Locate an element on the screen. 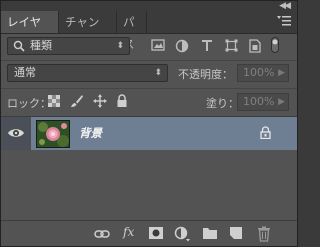  tab-channels: チャンネル is located at coordinates (88, 31).